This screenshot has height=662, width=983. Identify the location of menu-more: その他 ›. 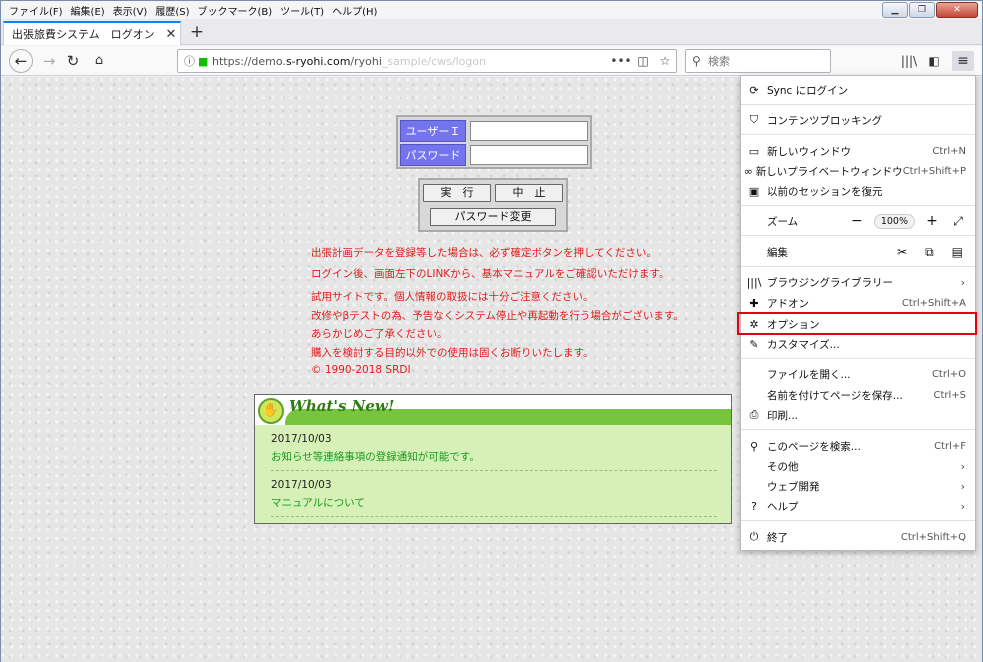
(858, 466).